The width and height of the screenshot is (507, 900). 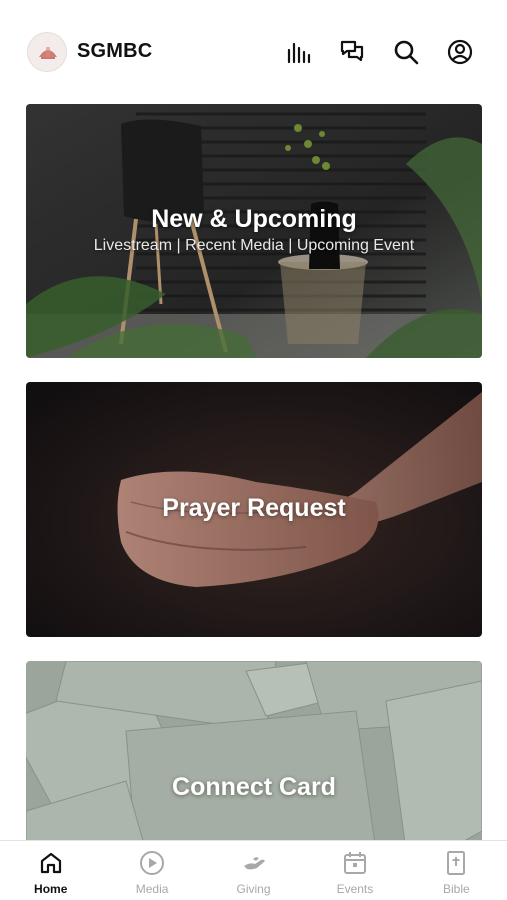 I want to click on tab-home-label: Home, so click(x=51, y=889).